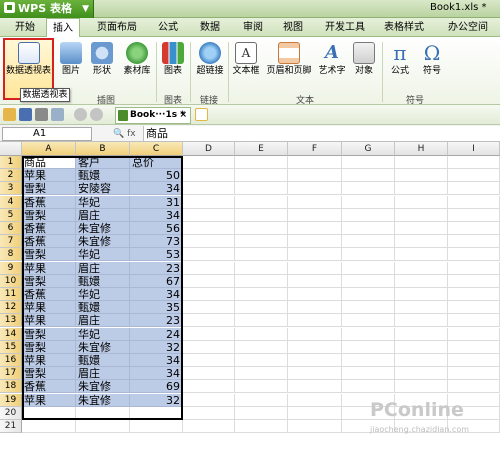  I want to click on close-icon: ×, so click(183, 115).